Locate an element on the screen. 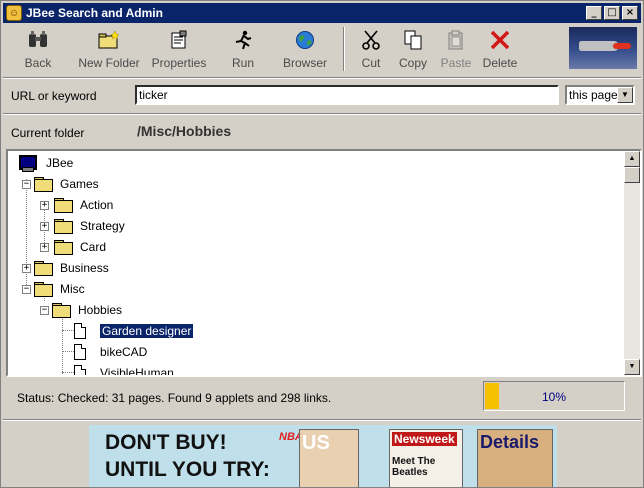 The width and height of the screenshot is (644, 488). tree-node-games: Games is located at coordinates (66, 184).